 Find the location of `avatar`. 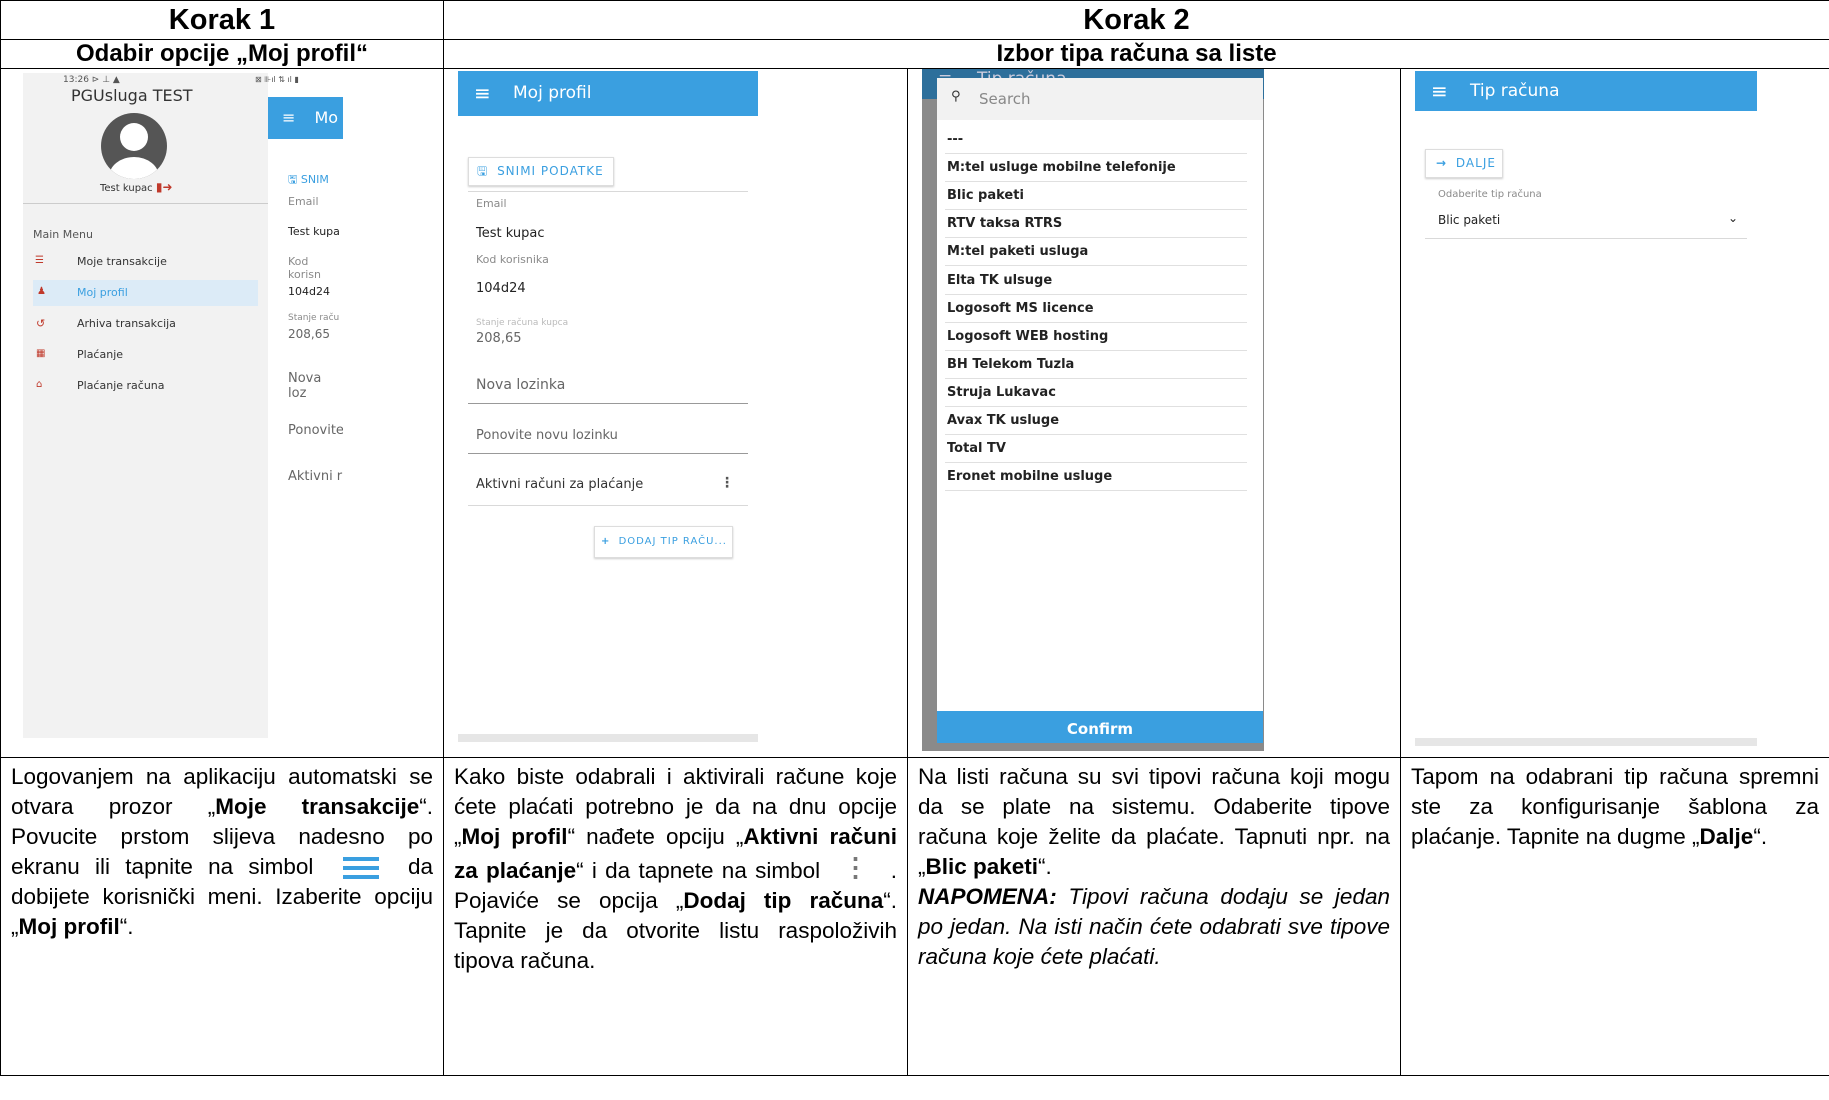

avatar is located at coordinates (134, 146).